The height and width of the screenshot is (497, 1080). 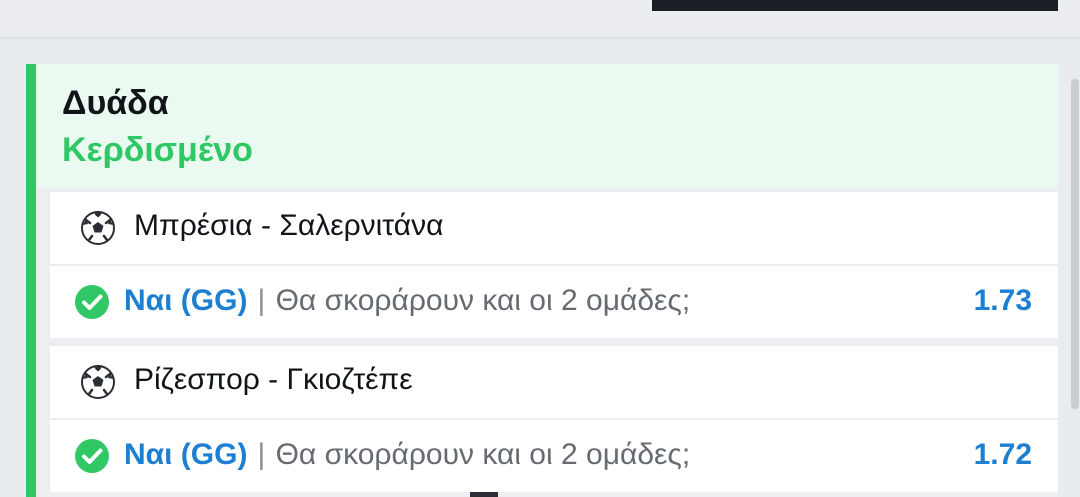 What do you see at coordinates (1075, 244) in the screenshot?
I see `scrollbar-thumb` at bounding box center [1075, 244].